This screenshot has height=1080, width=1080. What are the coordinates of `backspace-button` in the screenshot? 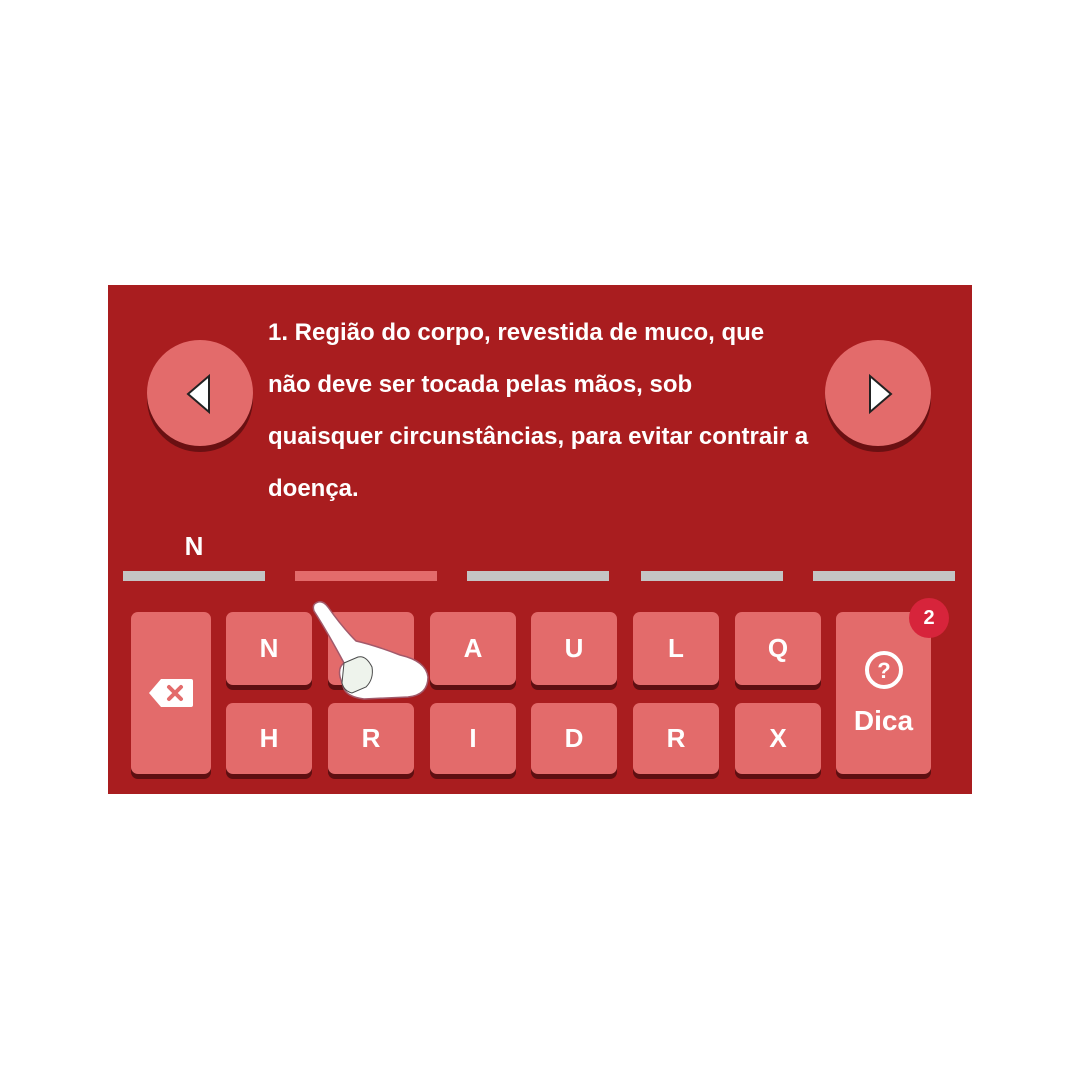 It's located at (171, 693).